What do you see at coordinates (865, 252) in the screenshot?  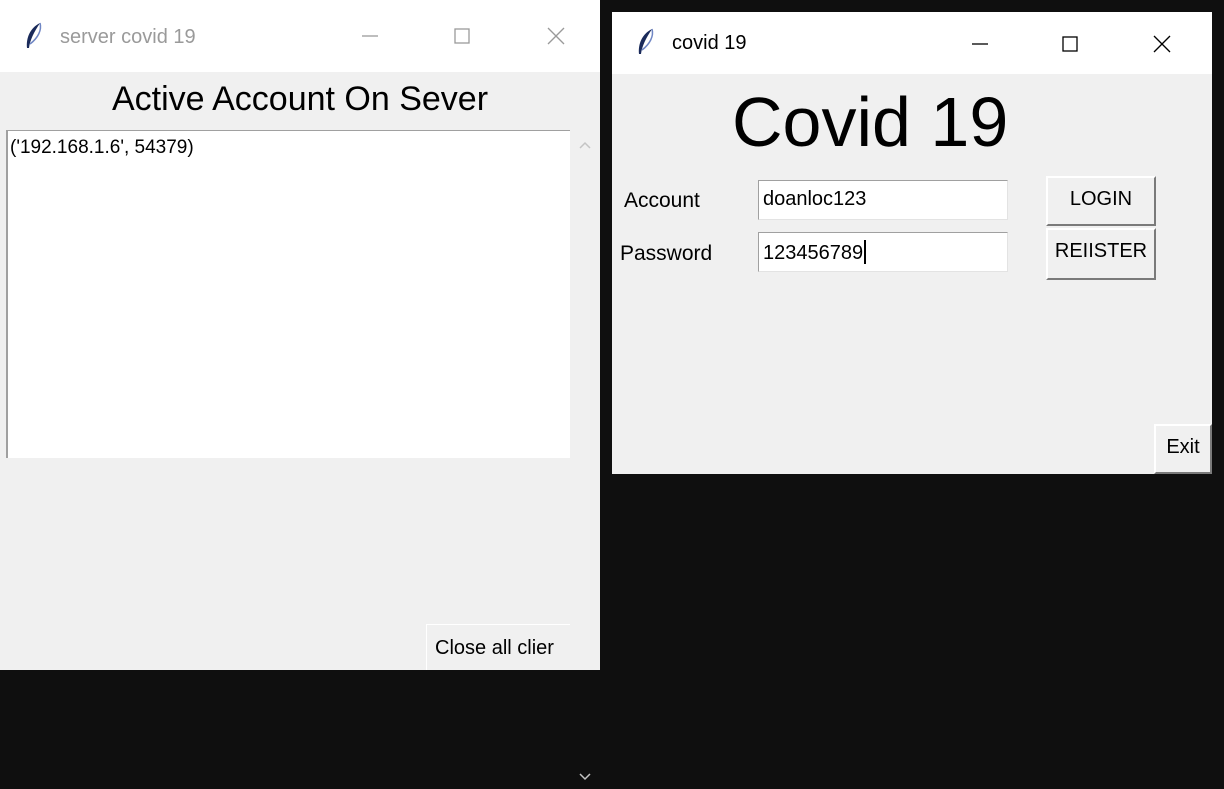 I see `text-caret` at bounding box center [865, 252].